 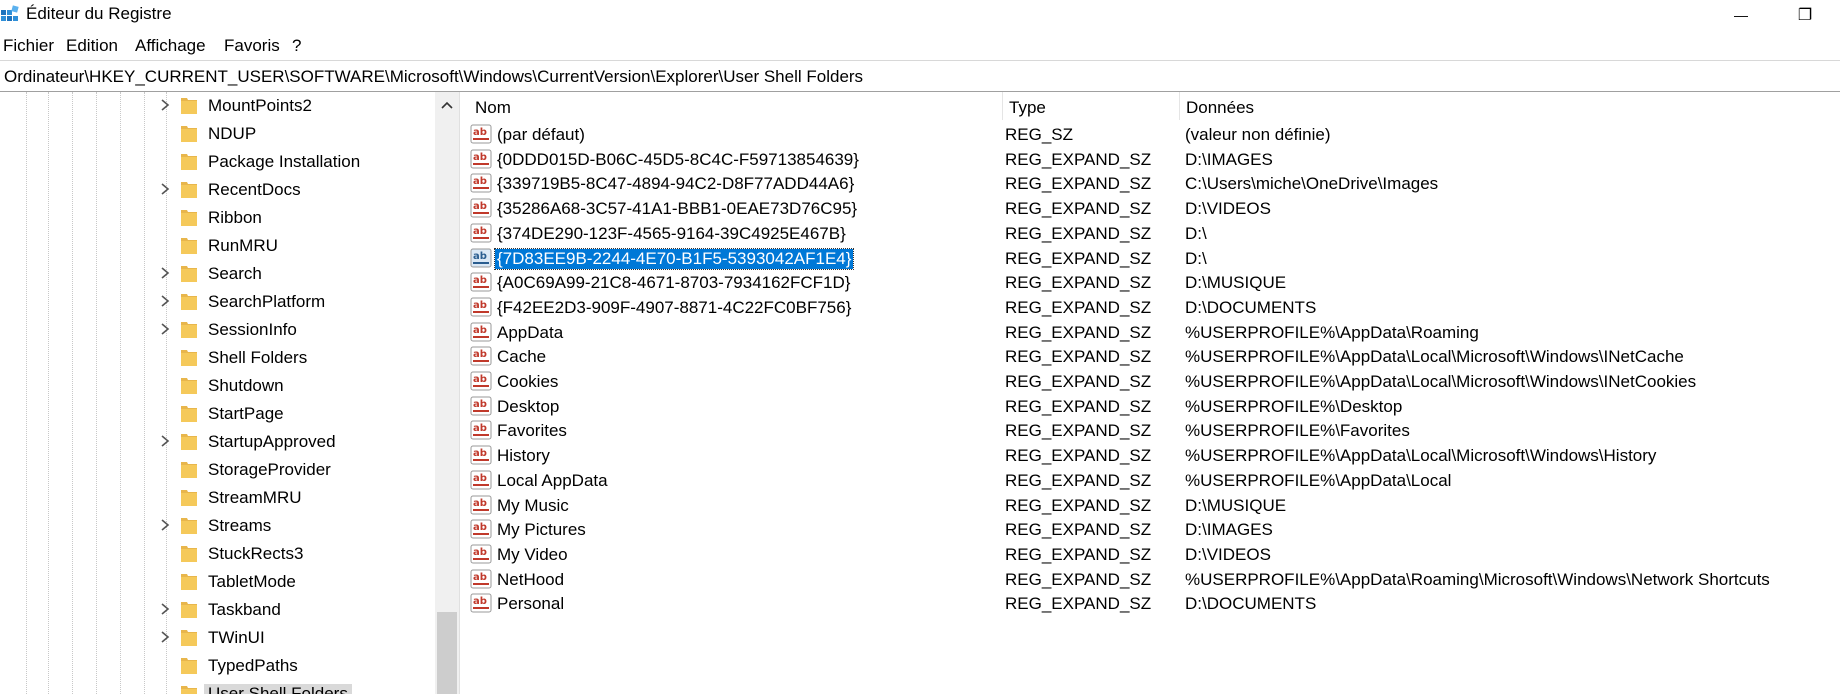 I want to click on scroll-thumb, so click(x=447, y=653).